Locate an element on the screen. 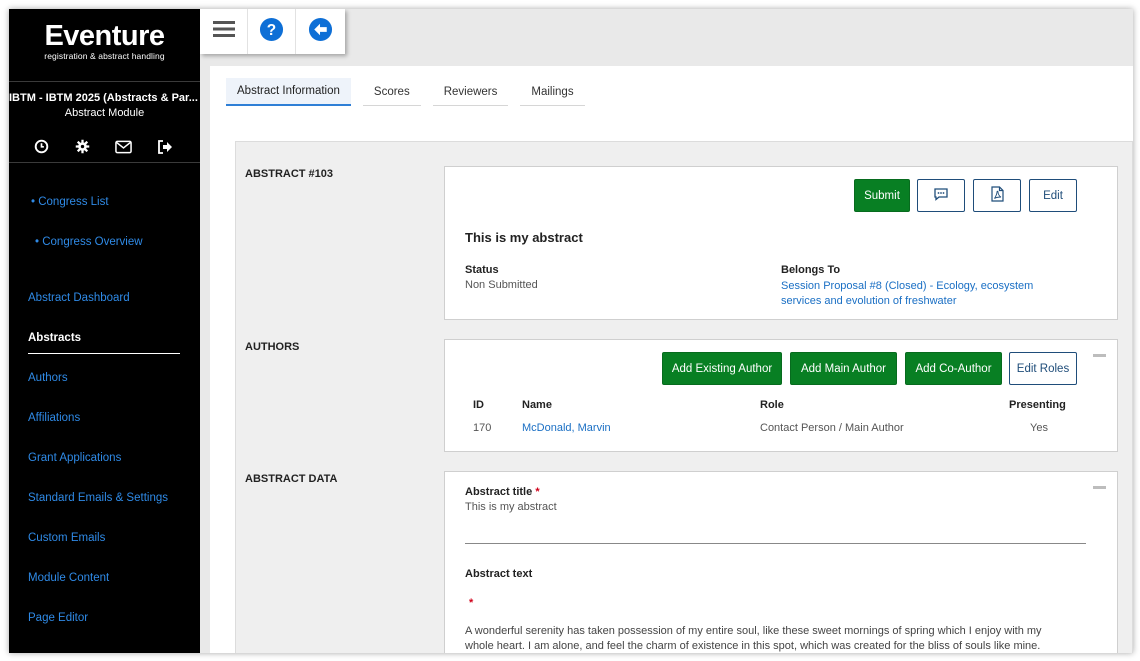  abstract-data-section-label: ABSTRACT DATA is located at coordinates (291, 479).